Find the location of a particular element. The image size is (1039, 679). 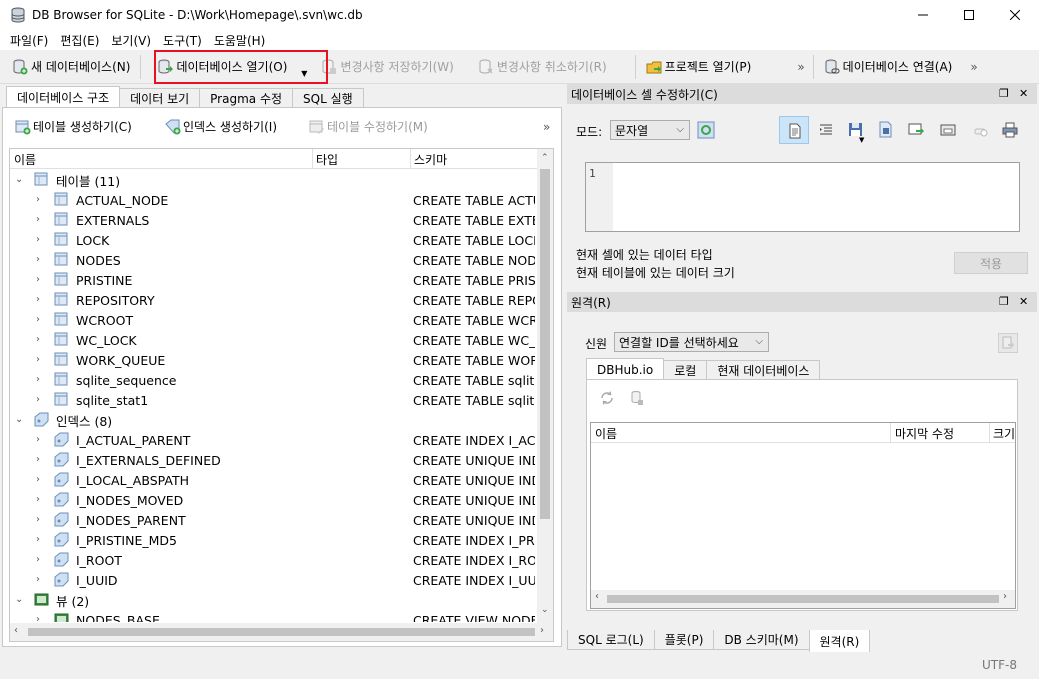

clone-database-icon is located at coordinates (637, 398).